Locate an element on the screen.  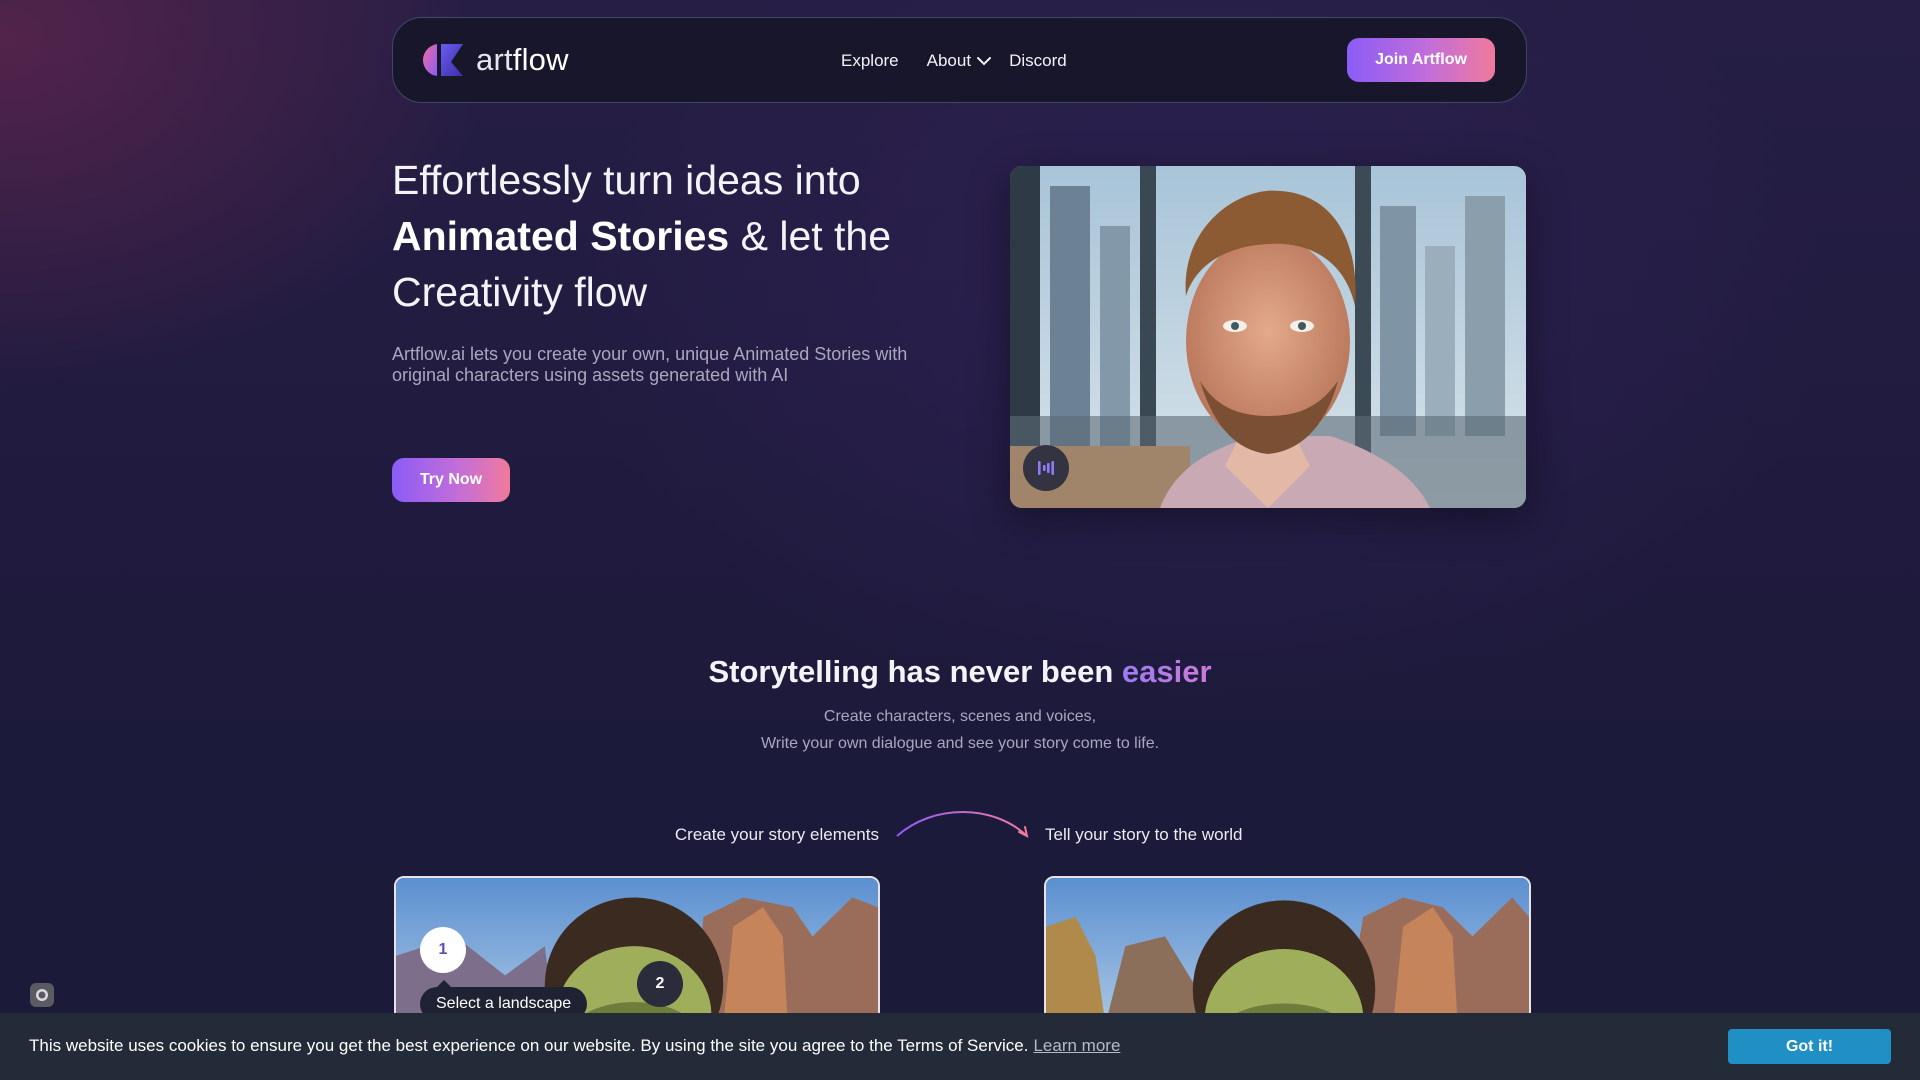
flow-label-create: Create your story elements is located at coordinates (776, 834).